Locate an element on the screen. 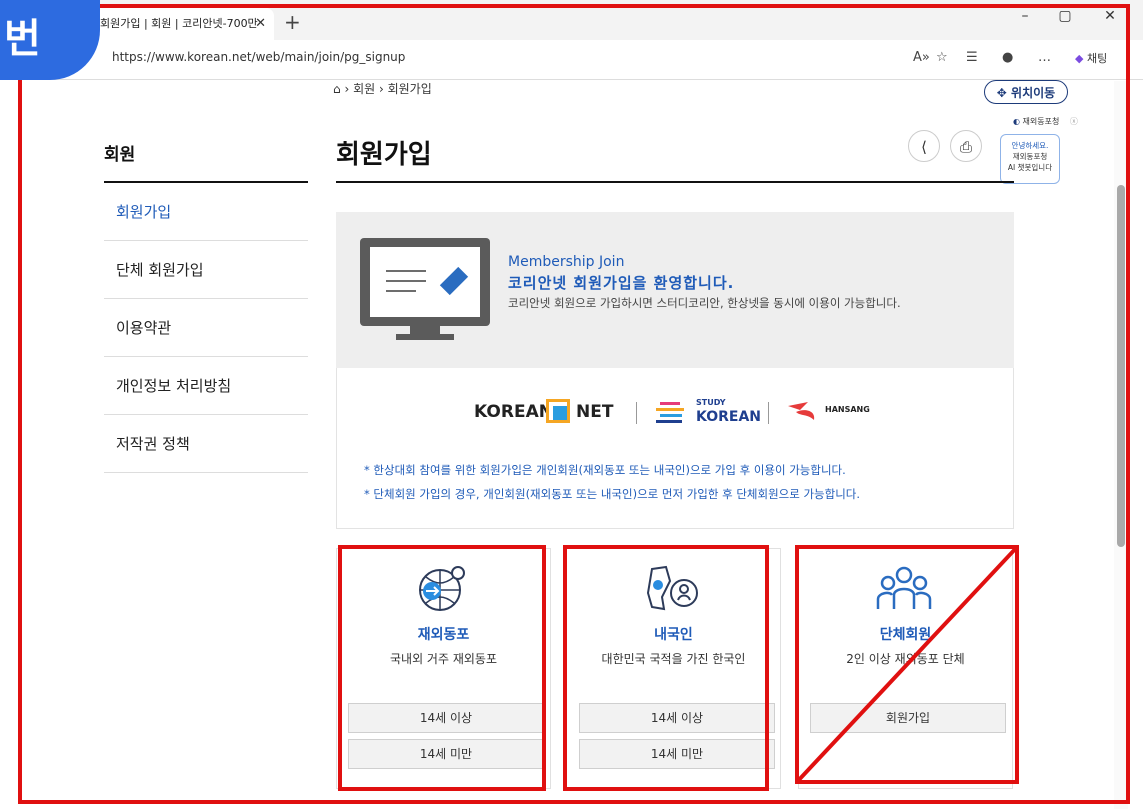 This screenshot has height=809, width=1143. highlight-overseas is located at coordinates (442, 668).